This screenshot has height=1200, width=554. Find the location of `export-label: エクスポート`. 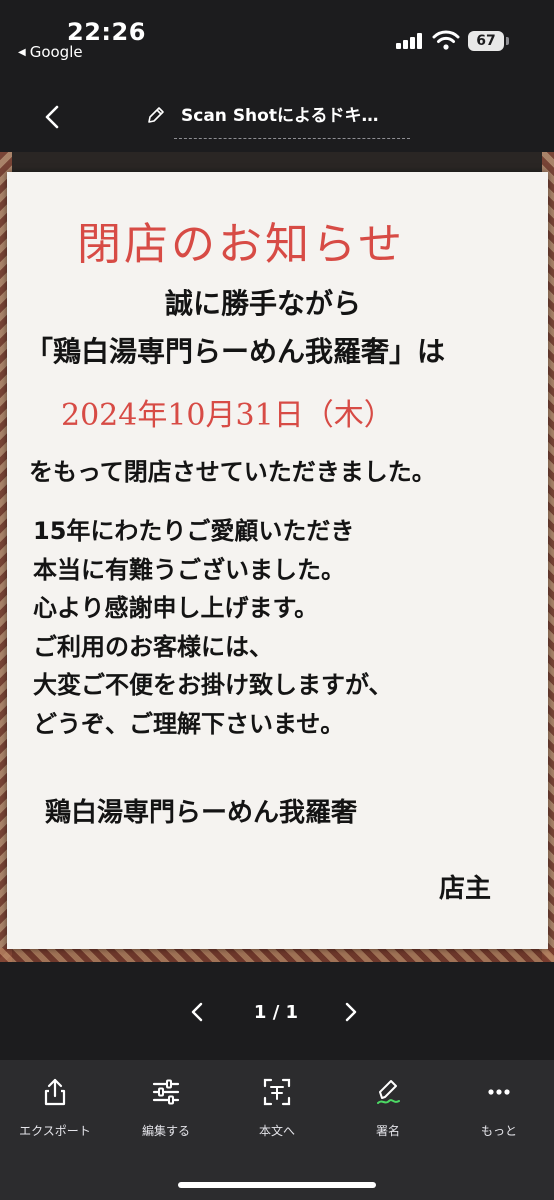

export-label: エクスポート is located at coordinates (55, 1131).